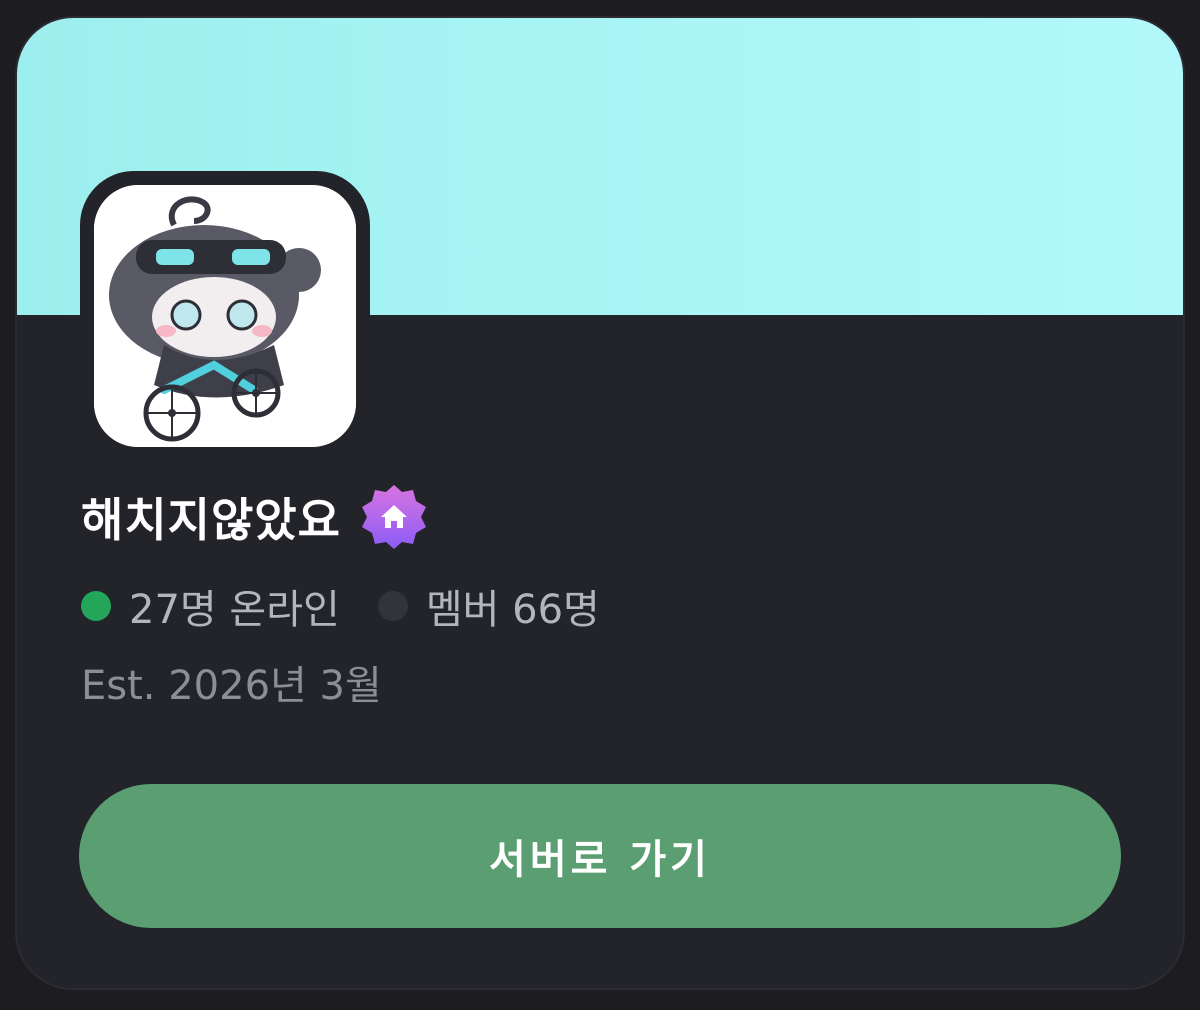 Image resolution: width=1200 pixels, height=1010 pixels. I want to click on server-avatar, so click(225, 316).